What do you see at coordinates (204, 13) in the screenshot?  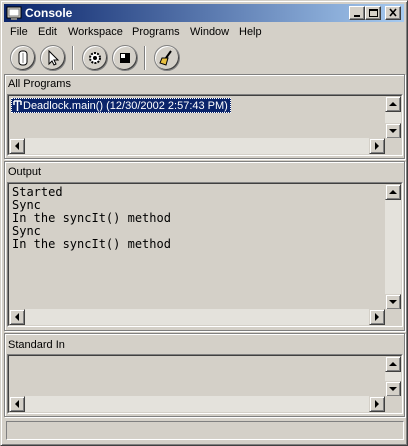 I see `title-bar: Console` at bounding box center [204, 13].